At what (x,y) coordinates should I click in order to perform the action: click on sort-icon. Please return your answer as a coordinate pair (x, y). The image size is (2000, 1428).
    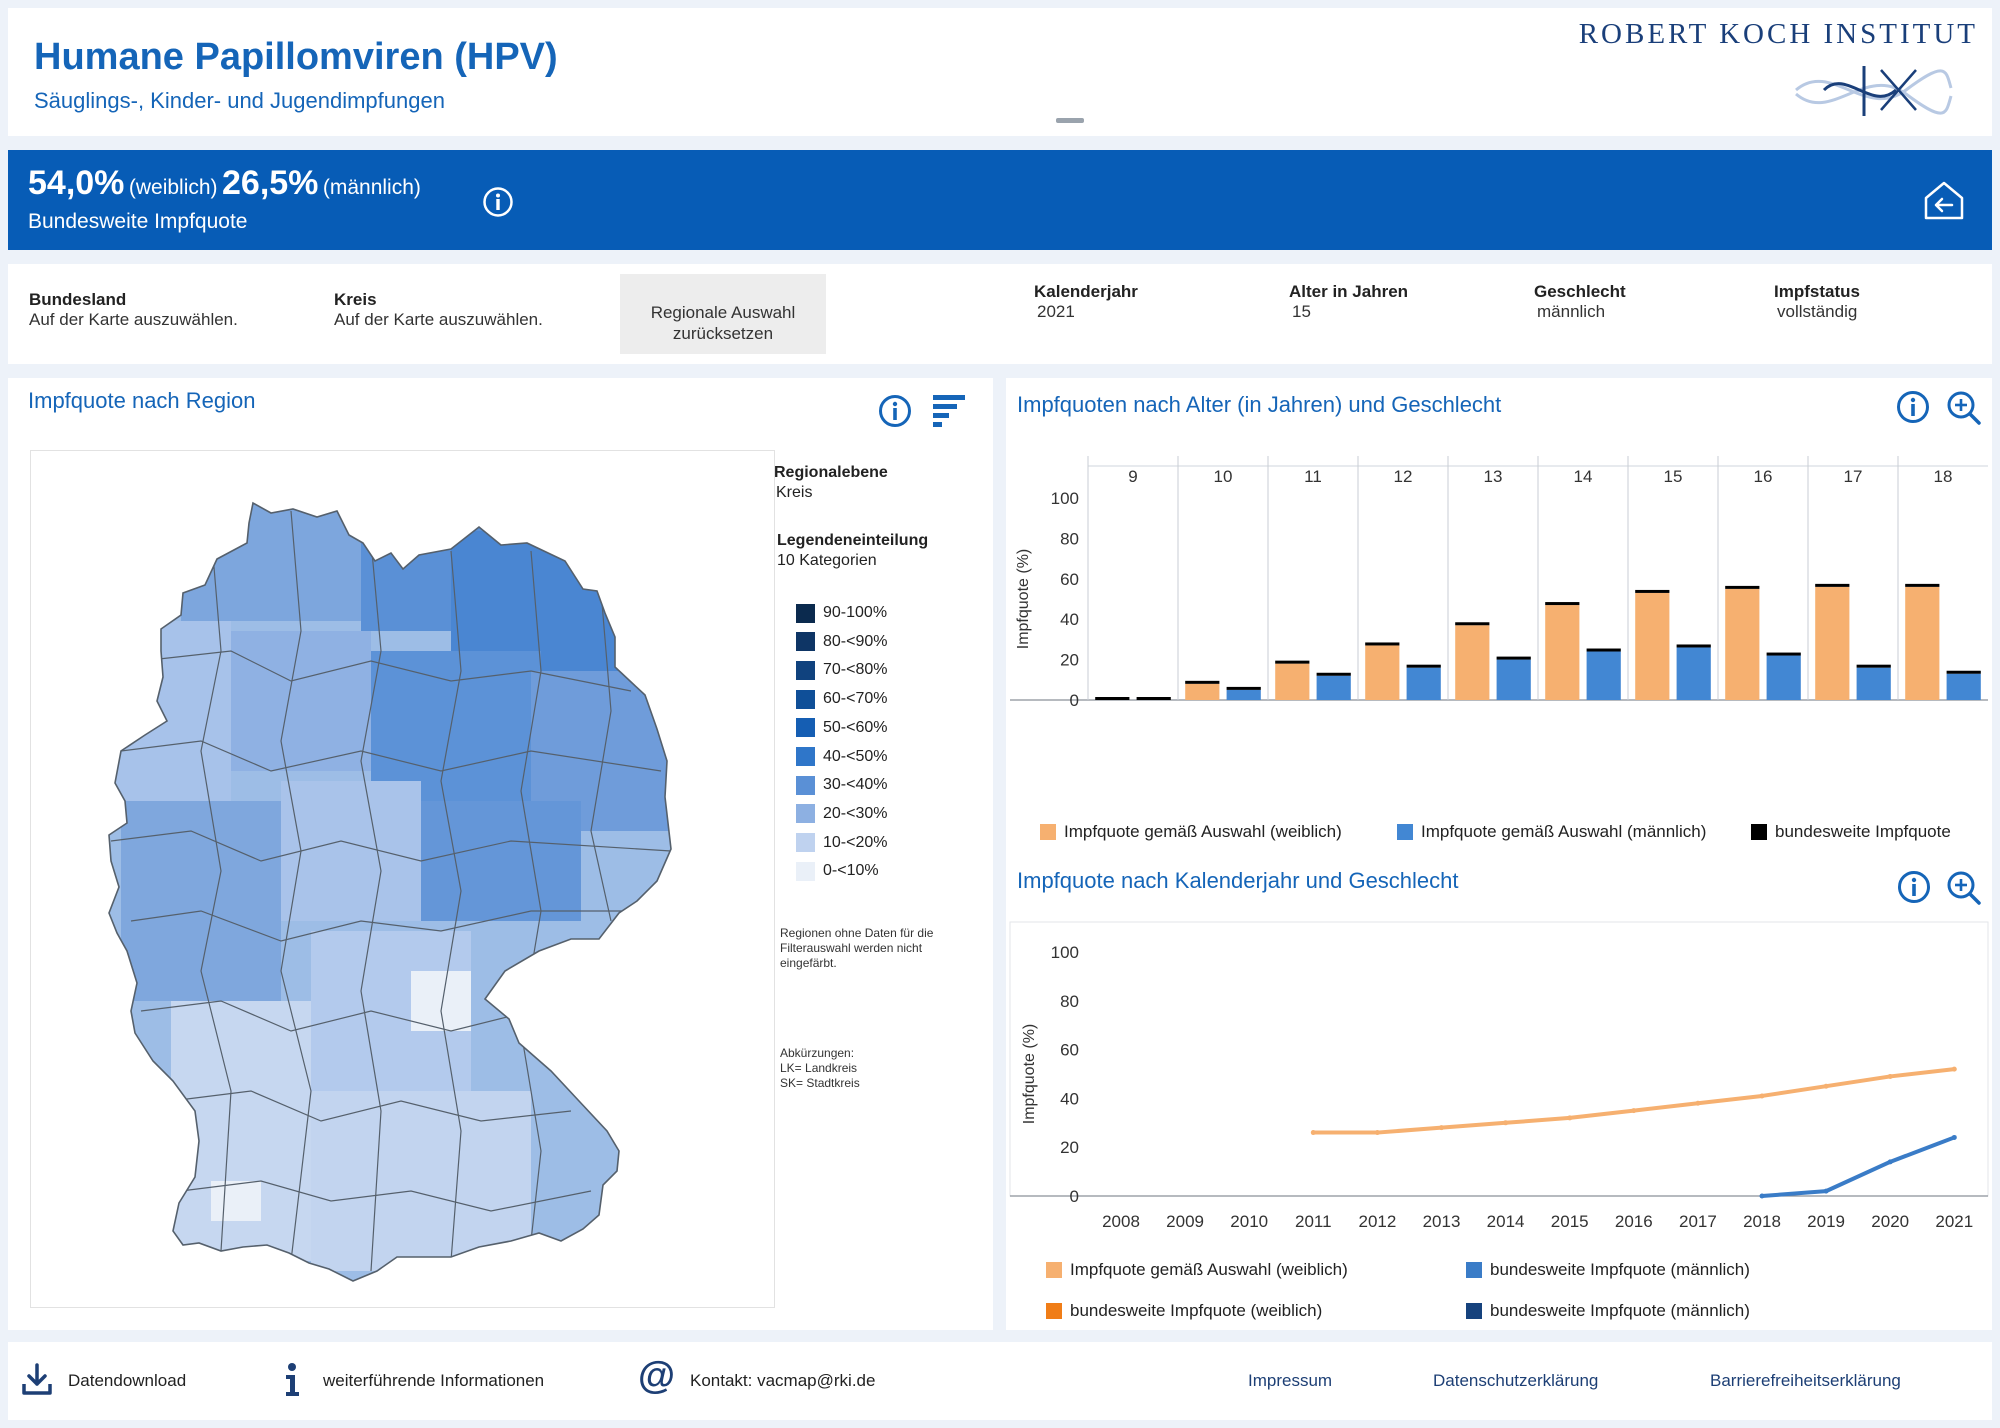
    Looking at the image, I should click on (949, 410).